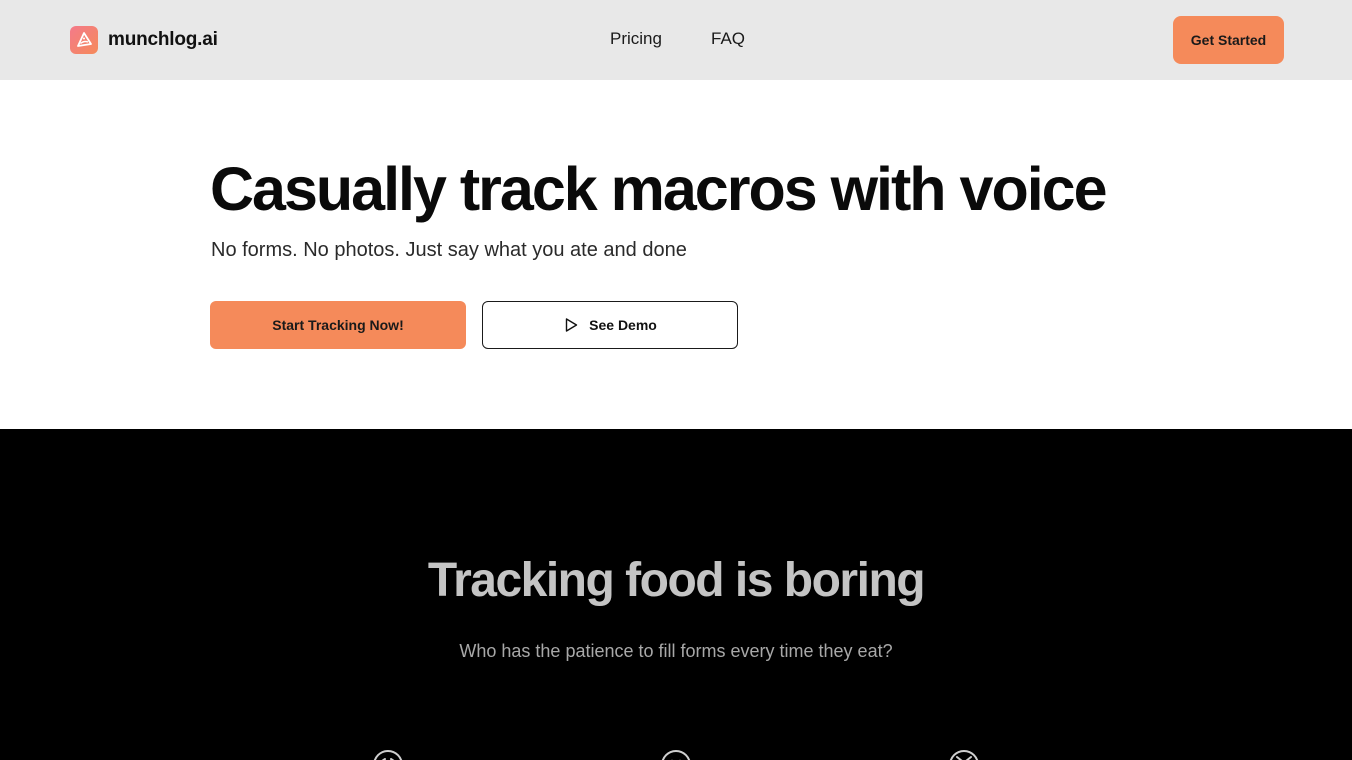 The image size is (1352, 760). What do you see at coordinates (84, 40) in the screenshot?
I see `pizza-slice-icon` at bounding box center [84, 40].